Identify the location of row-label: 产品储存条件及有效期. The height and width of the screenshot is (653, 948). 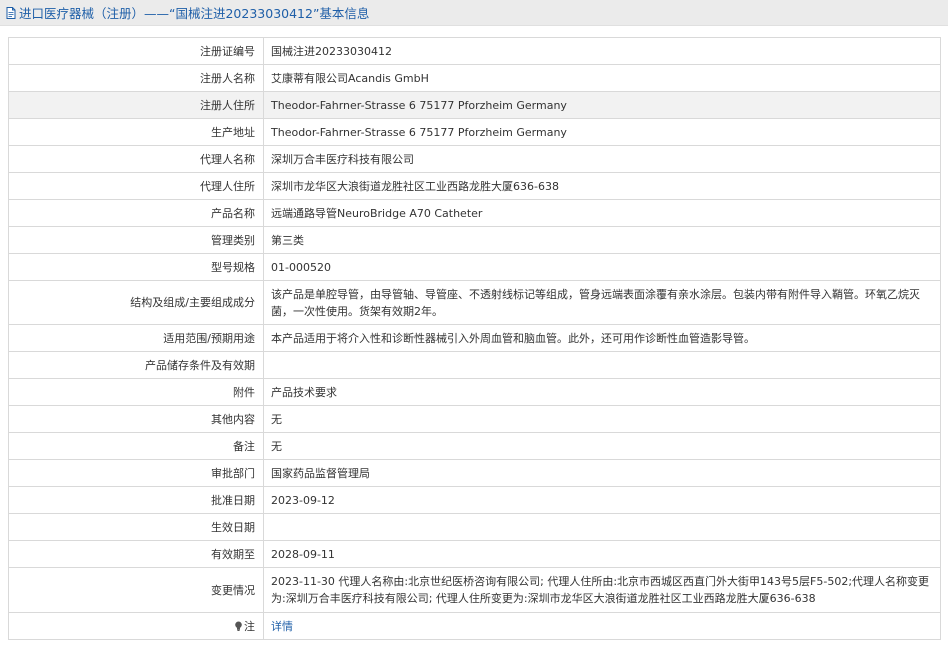
(136, 365).